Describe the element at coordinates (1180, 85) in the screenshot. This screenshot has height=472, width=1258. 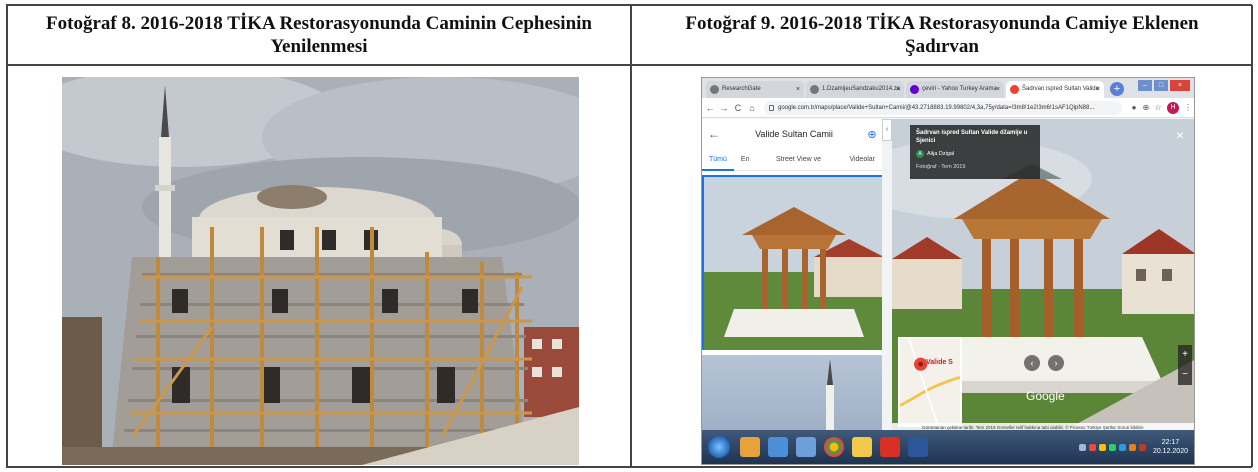
I see `close-window-icon: ×` at that location.